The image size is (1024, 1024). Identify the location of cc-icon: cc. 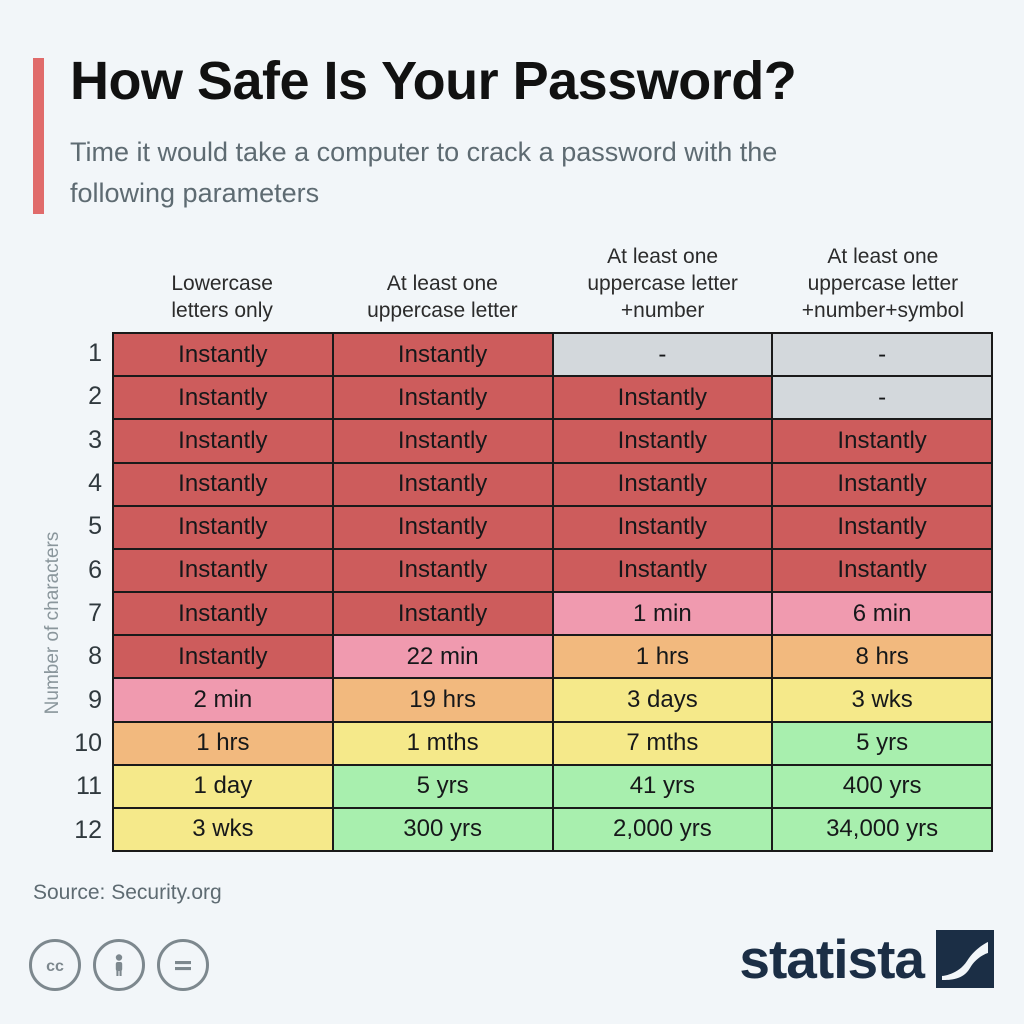
(55, 965).